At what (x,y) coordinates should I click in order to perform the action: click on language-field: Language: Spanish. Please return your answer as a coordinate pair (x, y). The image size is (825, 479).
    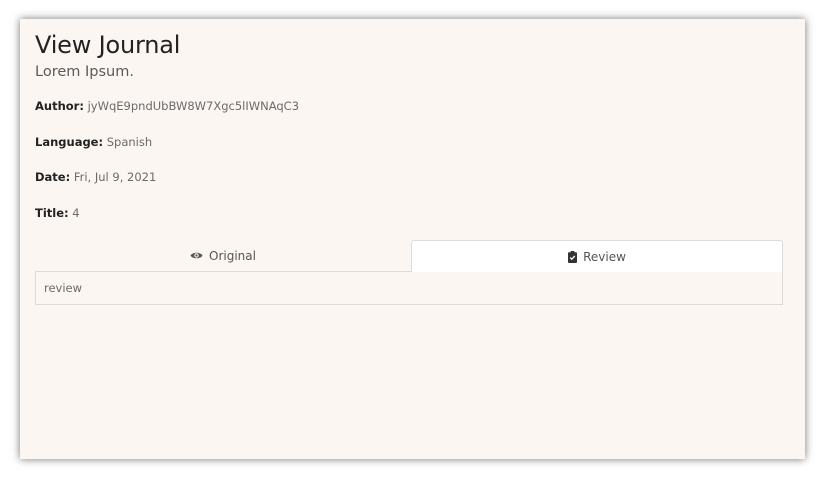
    Looking at the image, I should click on (93, 142).